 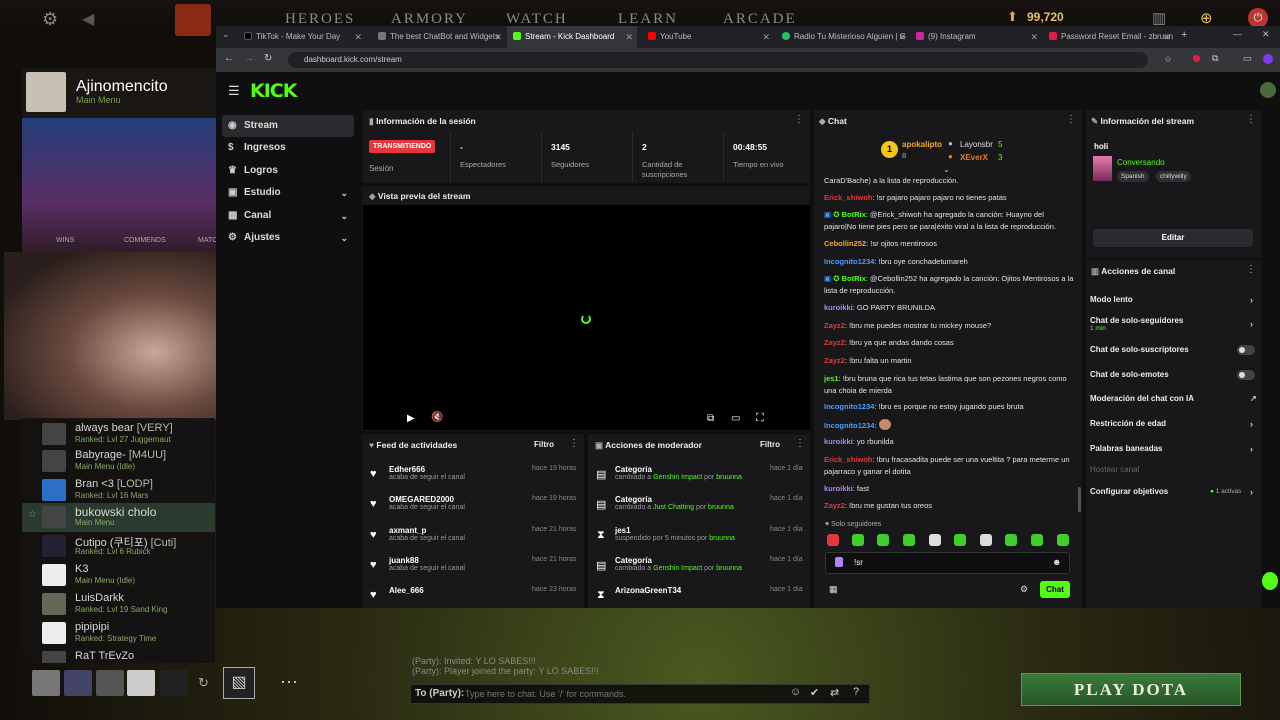 I want to click on star-icon: ☆, so click(x=32, y=514).